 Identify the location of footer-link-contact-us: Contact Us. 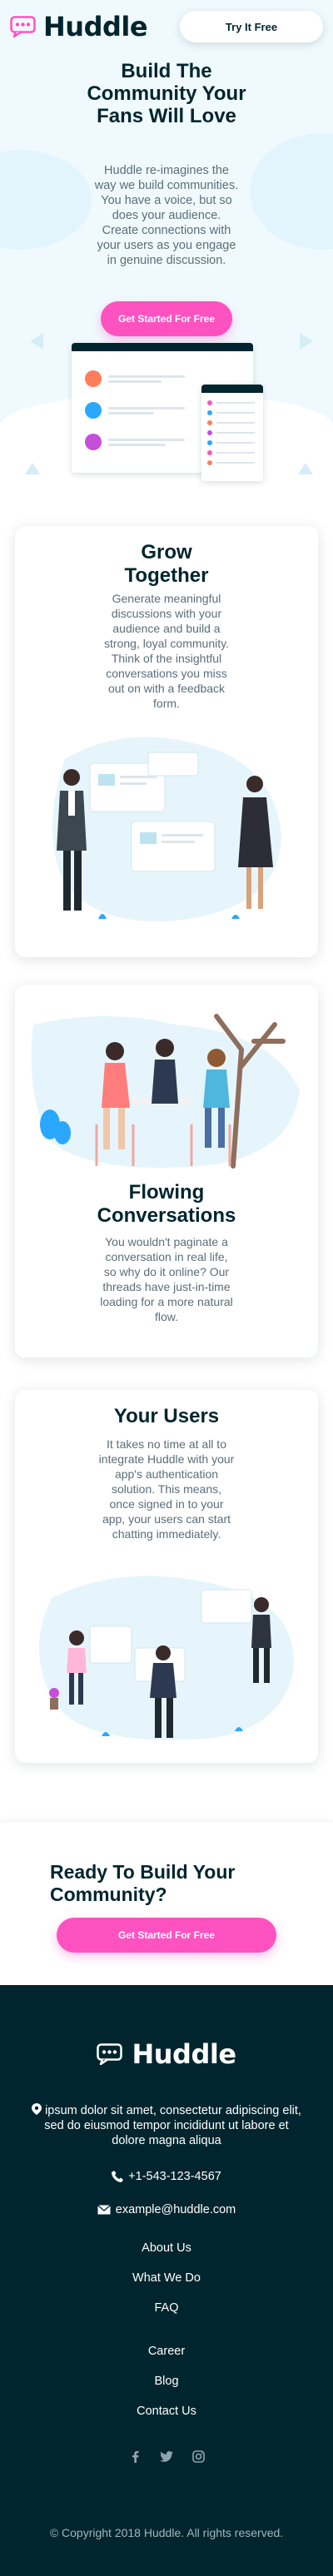
(166, 2411).